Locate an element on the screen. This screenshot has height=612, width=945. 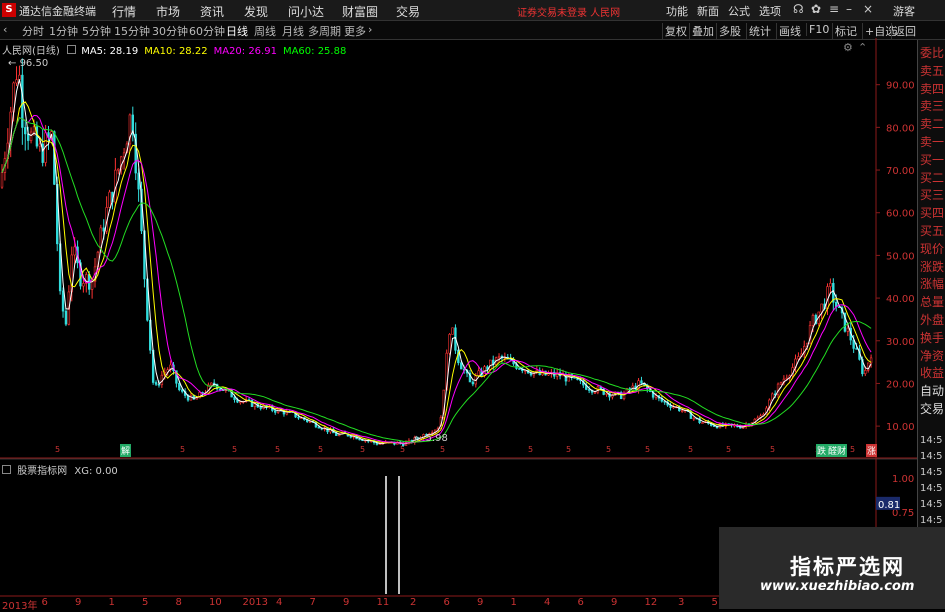
x-axis-label: 2013年 is located at coordinates (20, 606).